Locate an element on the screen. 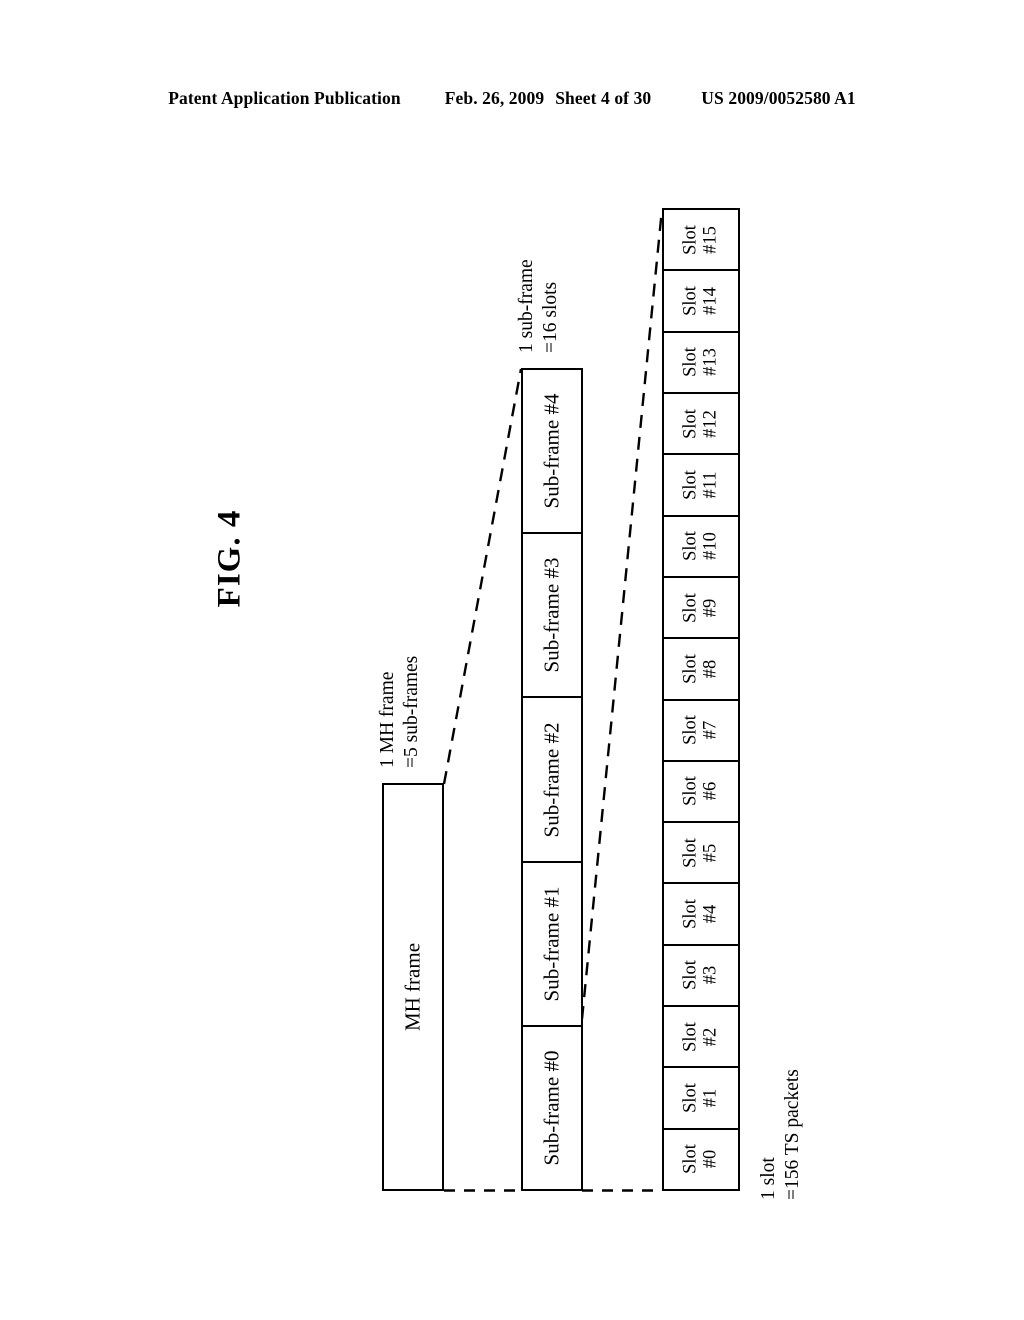  slot-label-line2: #6 is located at coordinates (711, 791).